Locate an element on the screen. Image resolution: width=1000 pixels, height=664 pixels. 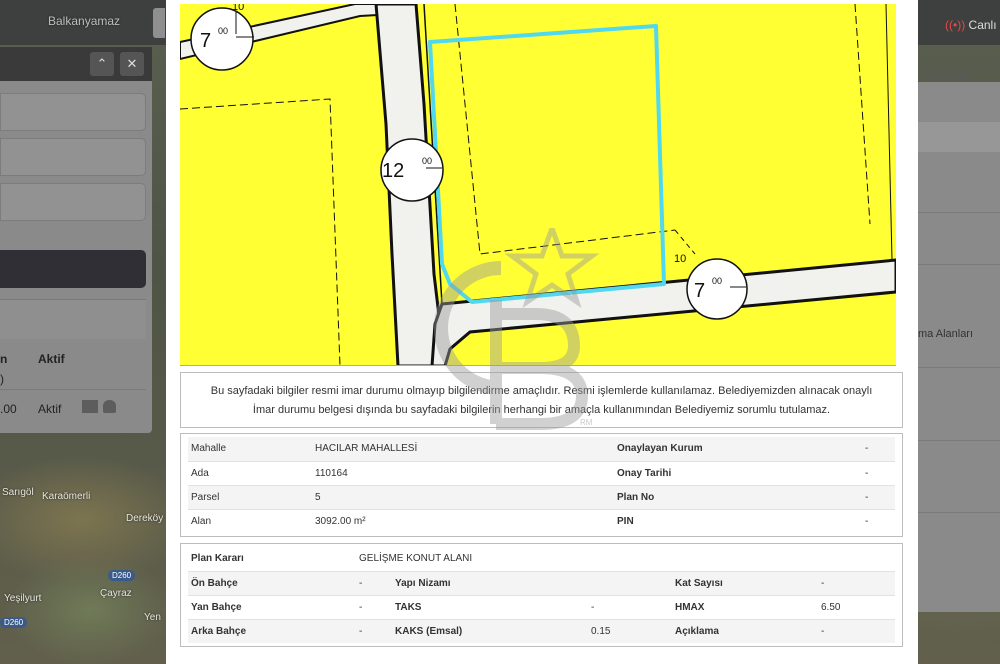
table-cell-status: Aktif is located at coordinates (50, 409).